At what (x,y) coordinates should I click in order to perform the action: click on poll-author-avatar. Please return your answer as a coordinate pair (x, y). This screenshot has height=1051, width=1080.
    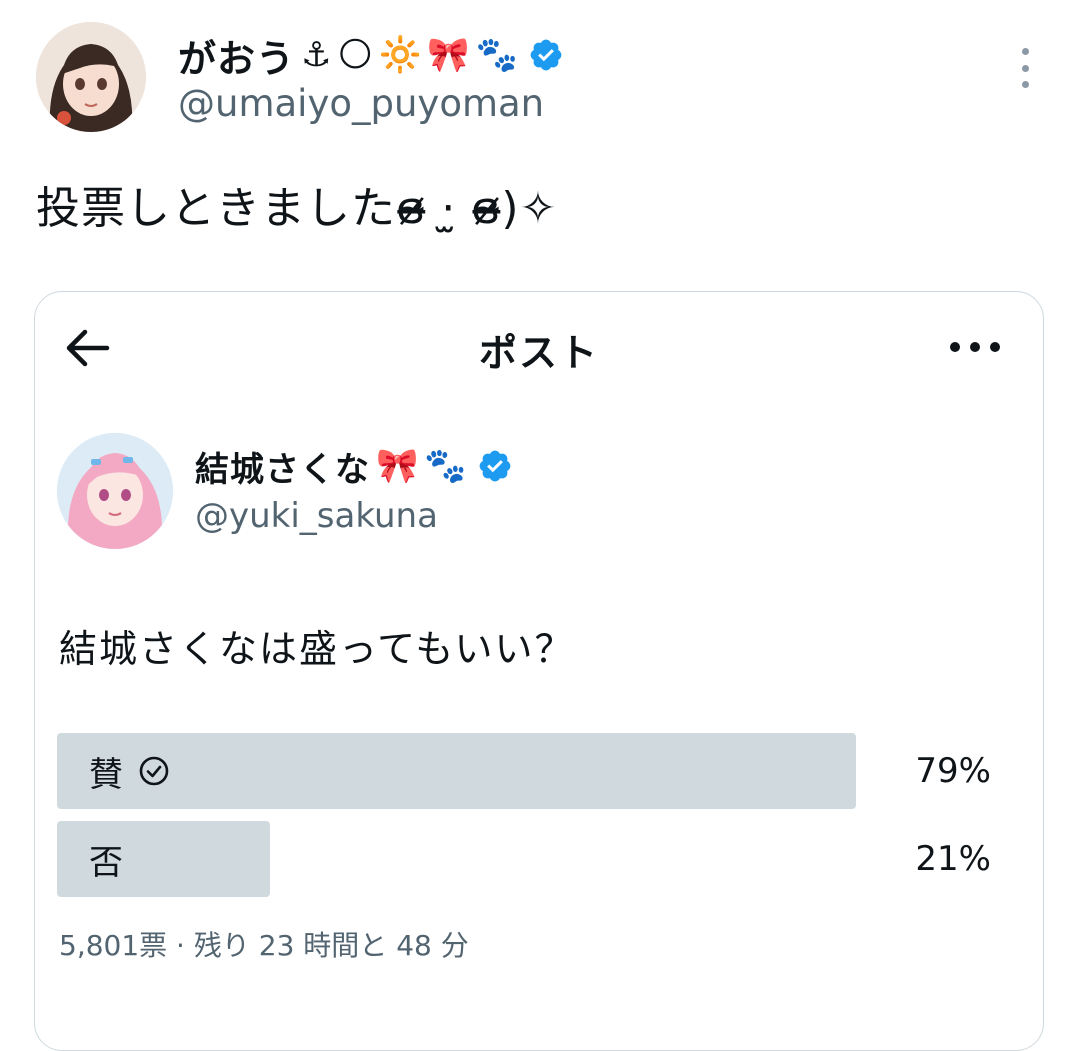
    Looking at the image, I should click on (115, 491).